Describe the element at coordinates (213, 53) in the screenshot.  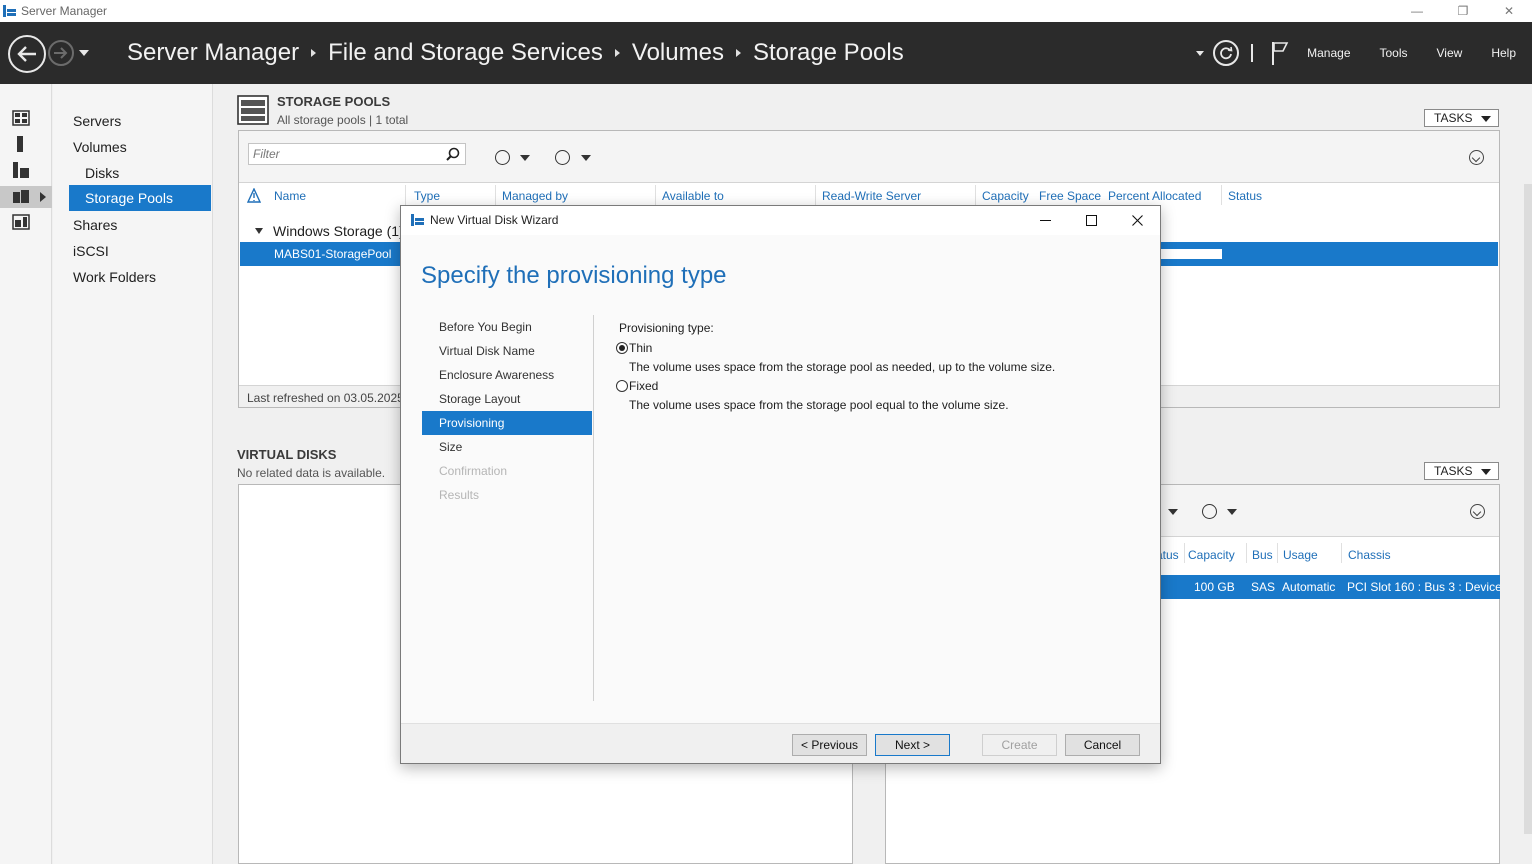
I see `breadcrumb-server-manager: Server Manager` at that location.